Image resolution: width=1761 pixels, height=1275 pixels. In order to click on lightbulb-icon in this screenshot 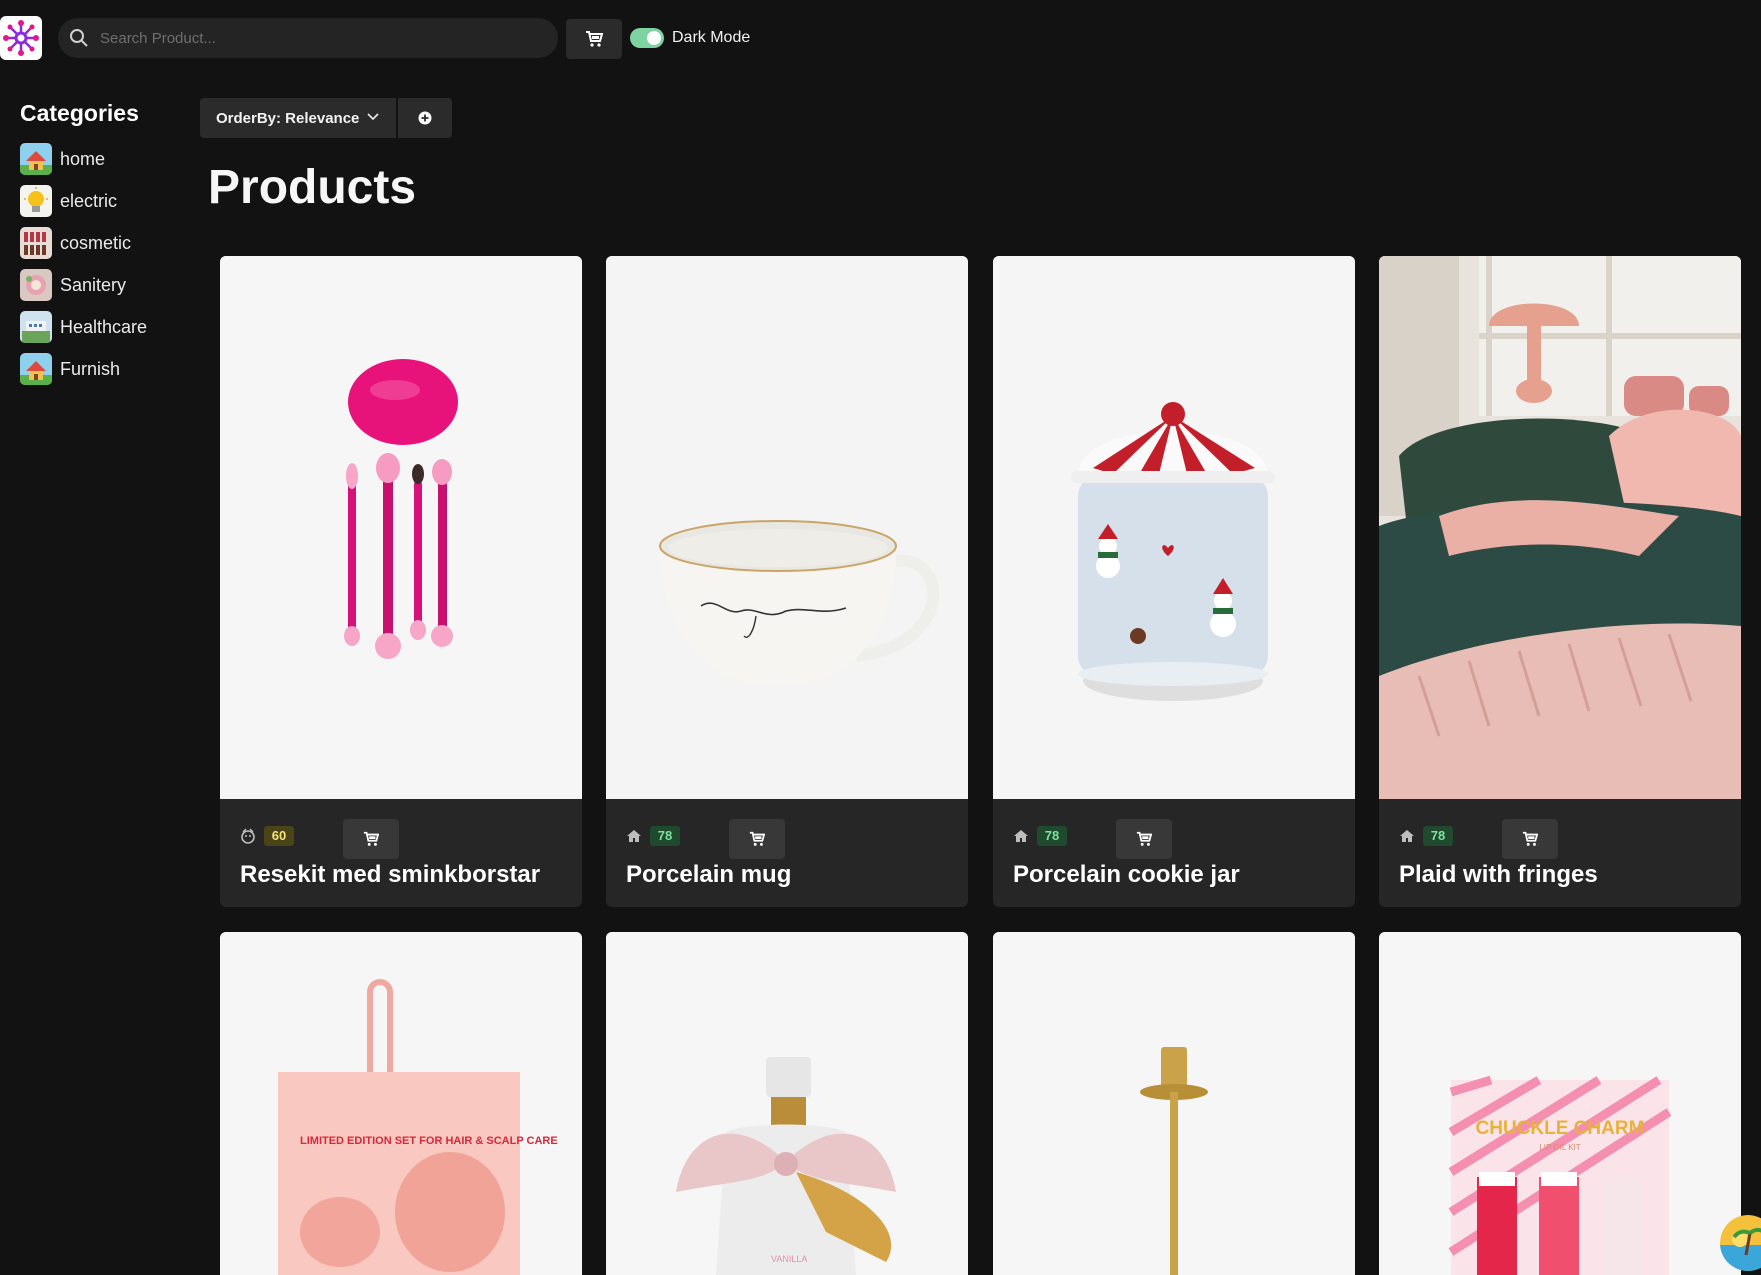, I will do `click(36, 201)`.